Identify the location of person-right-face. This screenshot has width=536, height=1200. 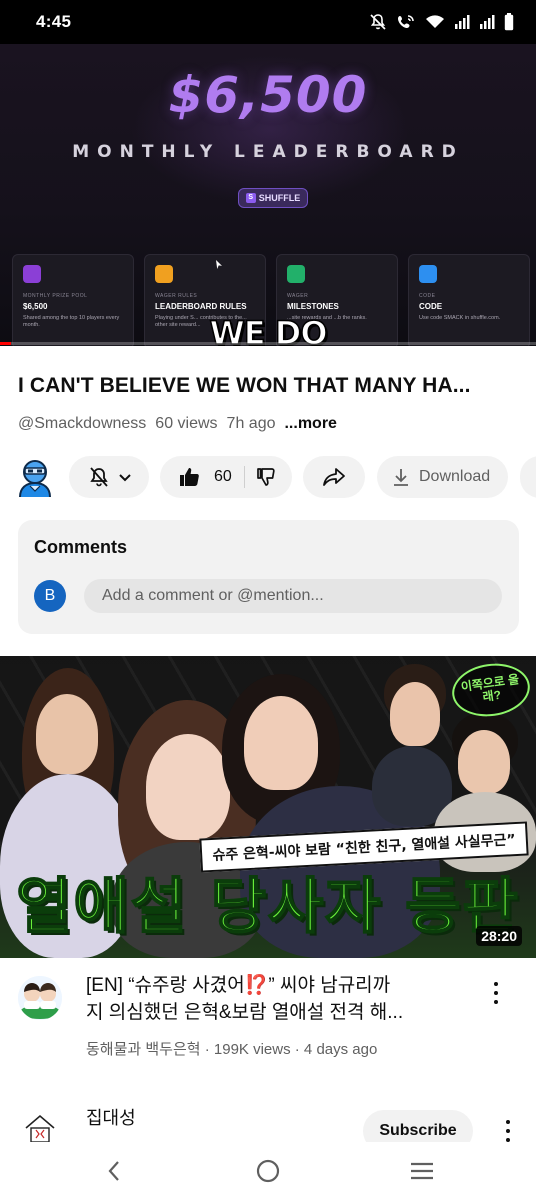
(415, 714).